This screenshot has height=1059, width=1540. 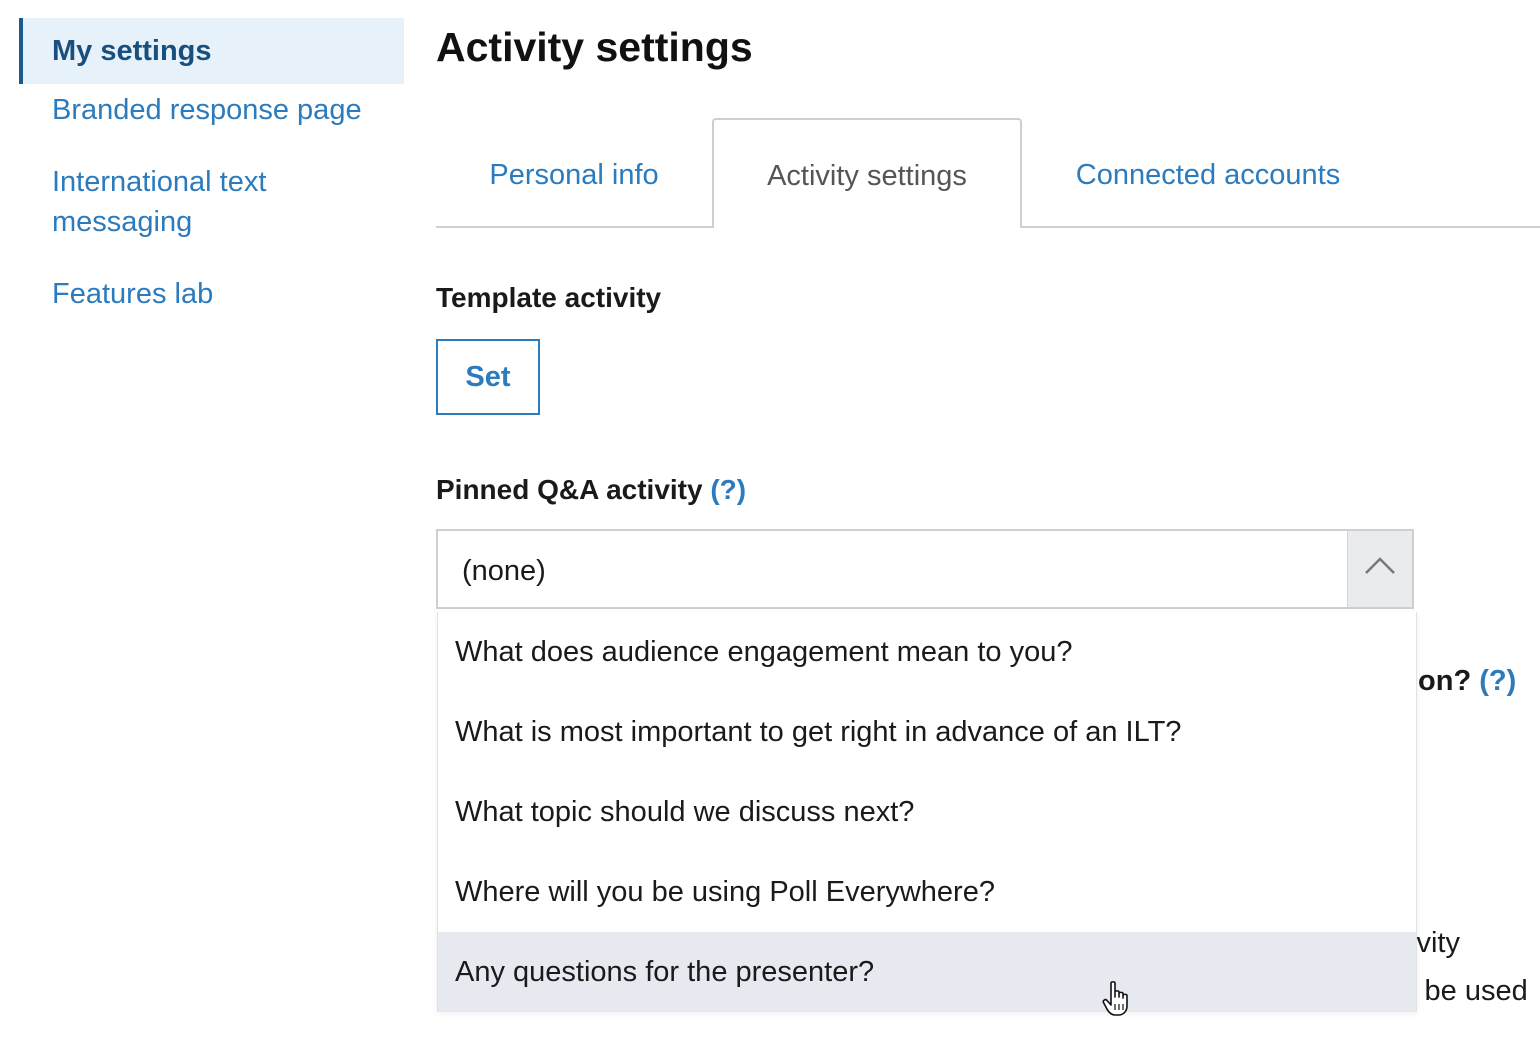 I want to click on sidebar-item-features-lab: Features lab, so click(x=211, y=294).